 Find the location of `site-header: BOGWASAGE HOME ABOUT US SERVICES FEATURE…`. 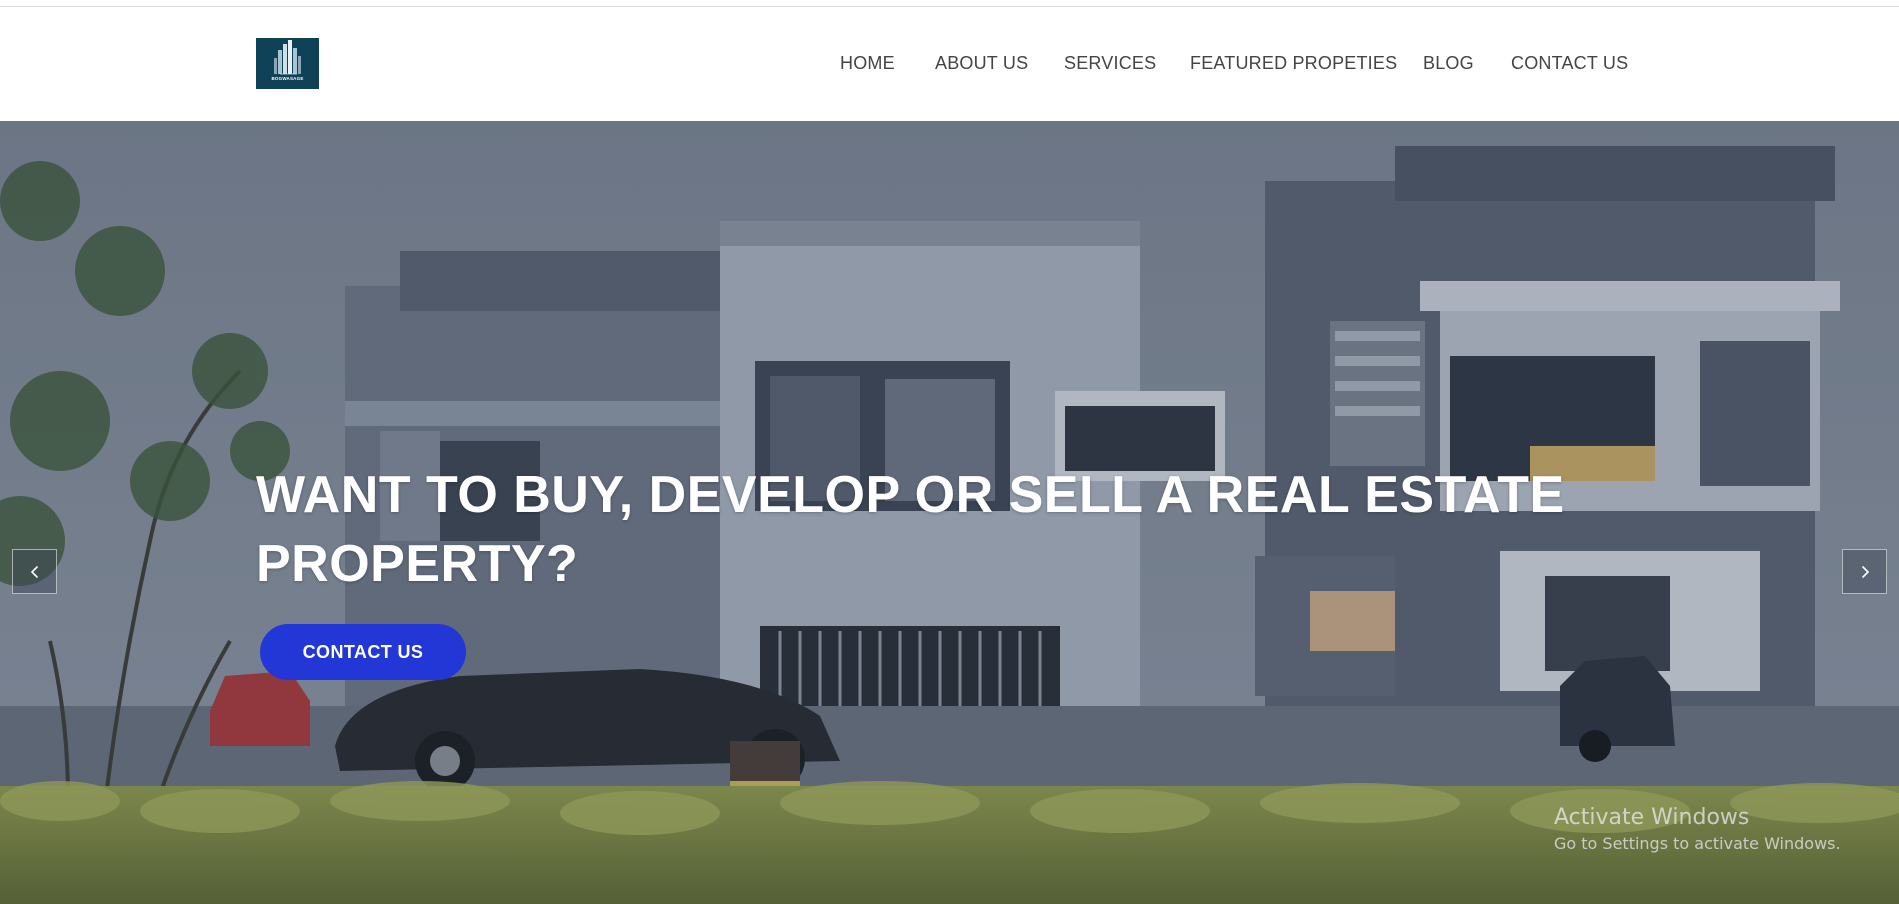

site-header: BOGWASAGE HOME ABOUT US SERVICES FEATURE… is located at coordinates (949, 64).